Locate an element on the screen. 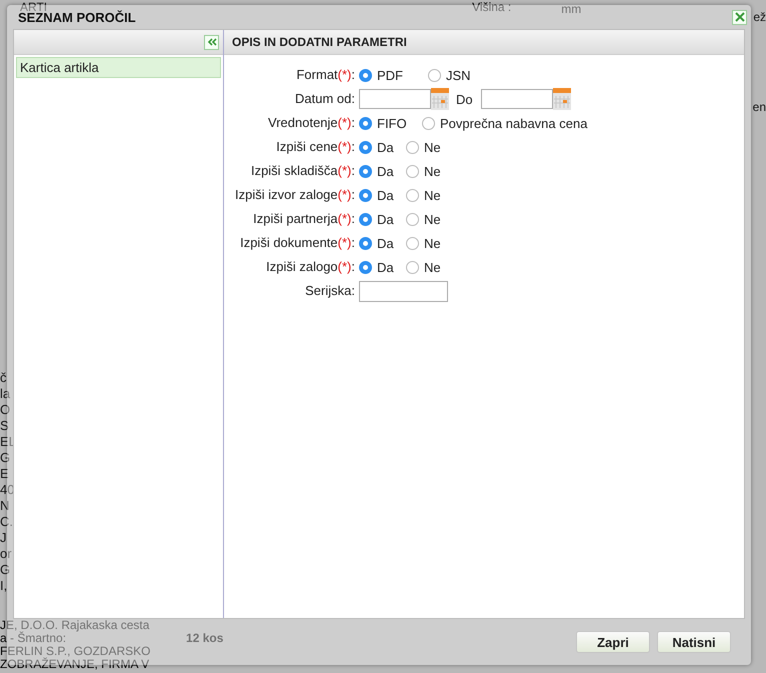  text-fragment: la is located at coordinates (6, 394).